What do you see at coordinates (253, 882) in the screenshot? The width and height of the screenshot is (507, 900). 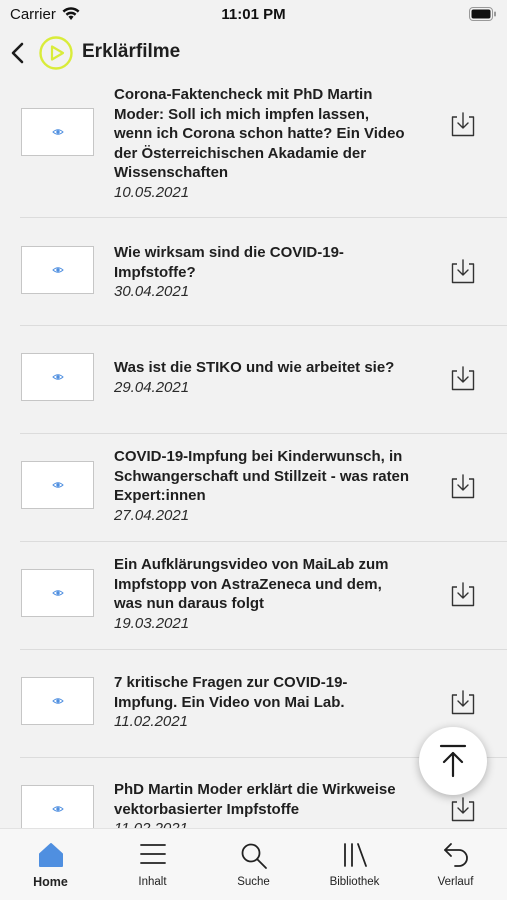 I see `tab-label: Suche` at bounding box center [253, 882].